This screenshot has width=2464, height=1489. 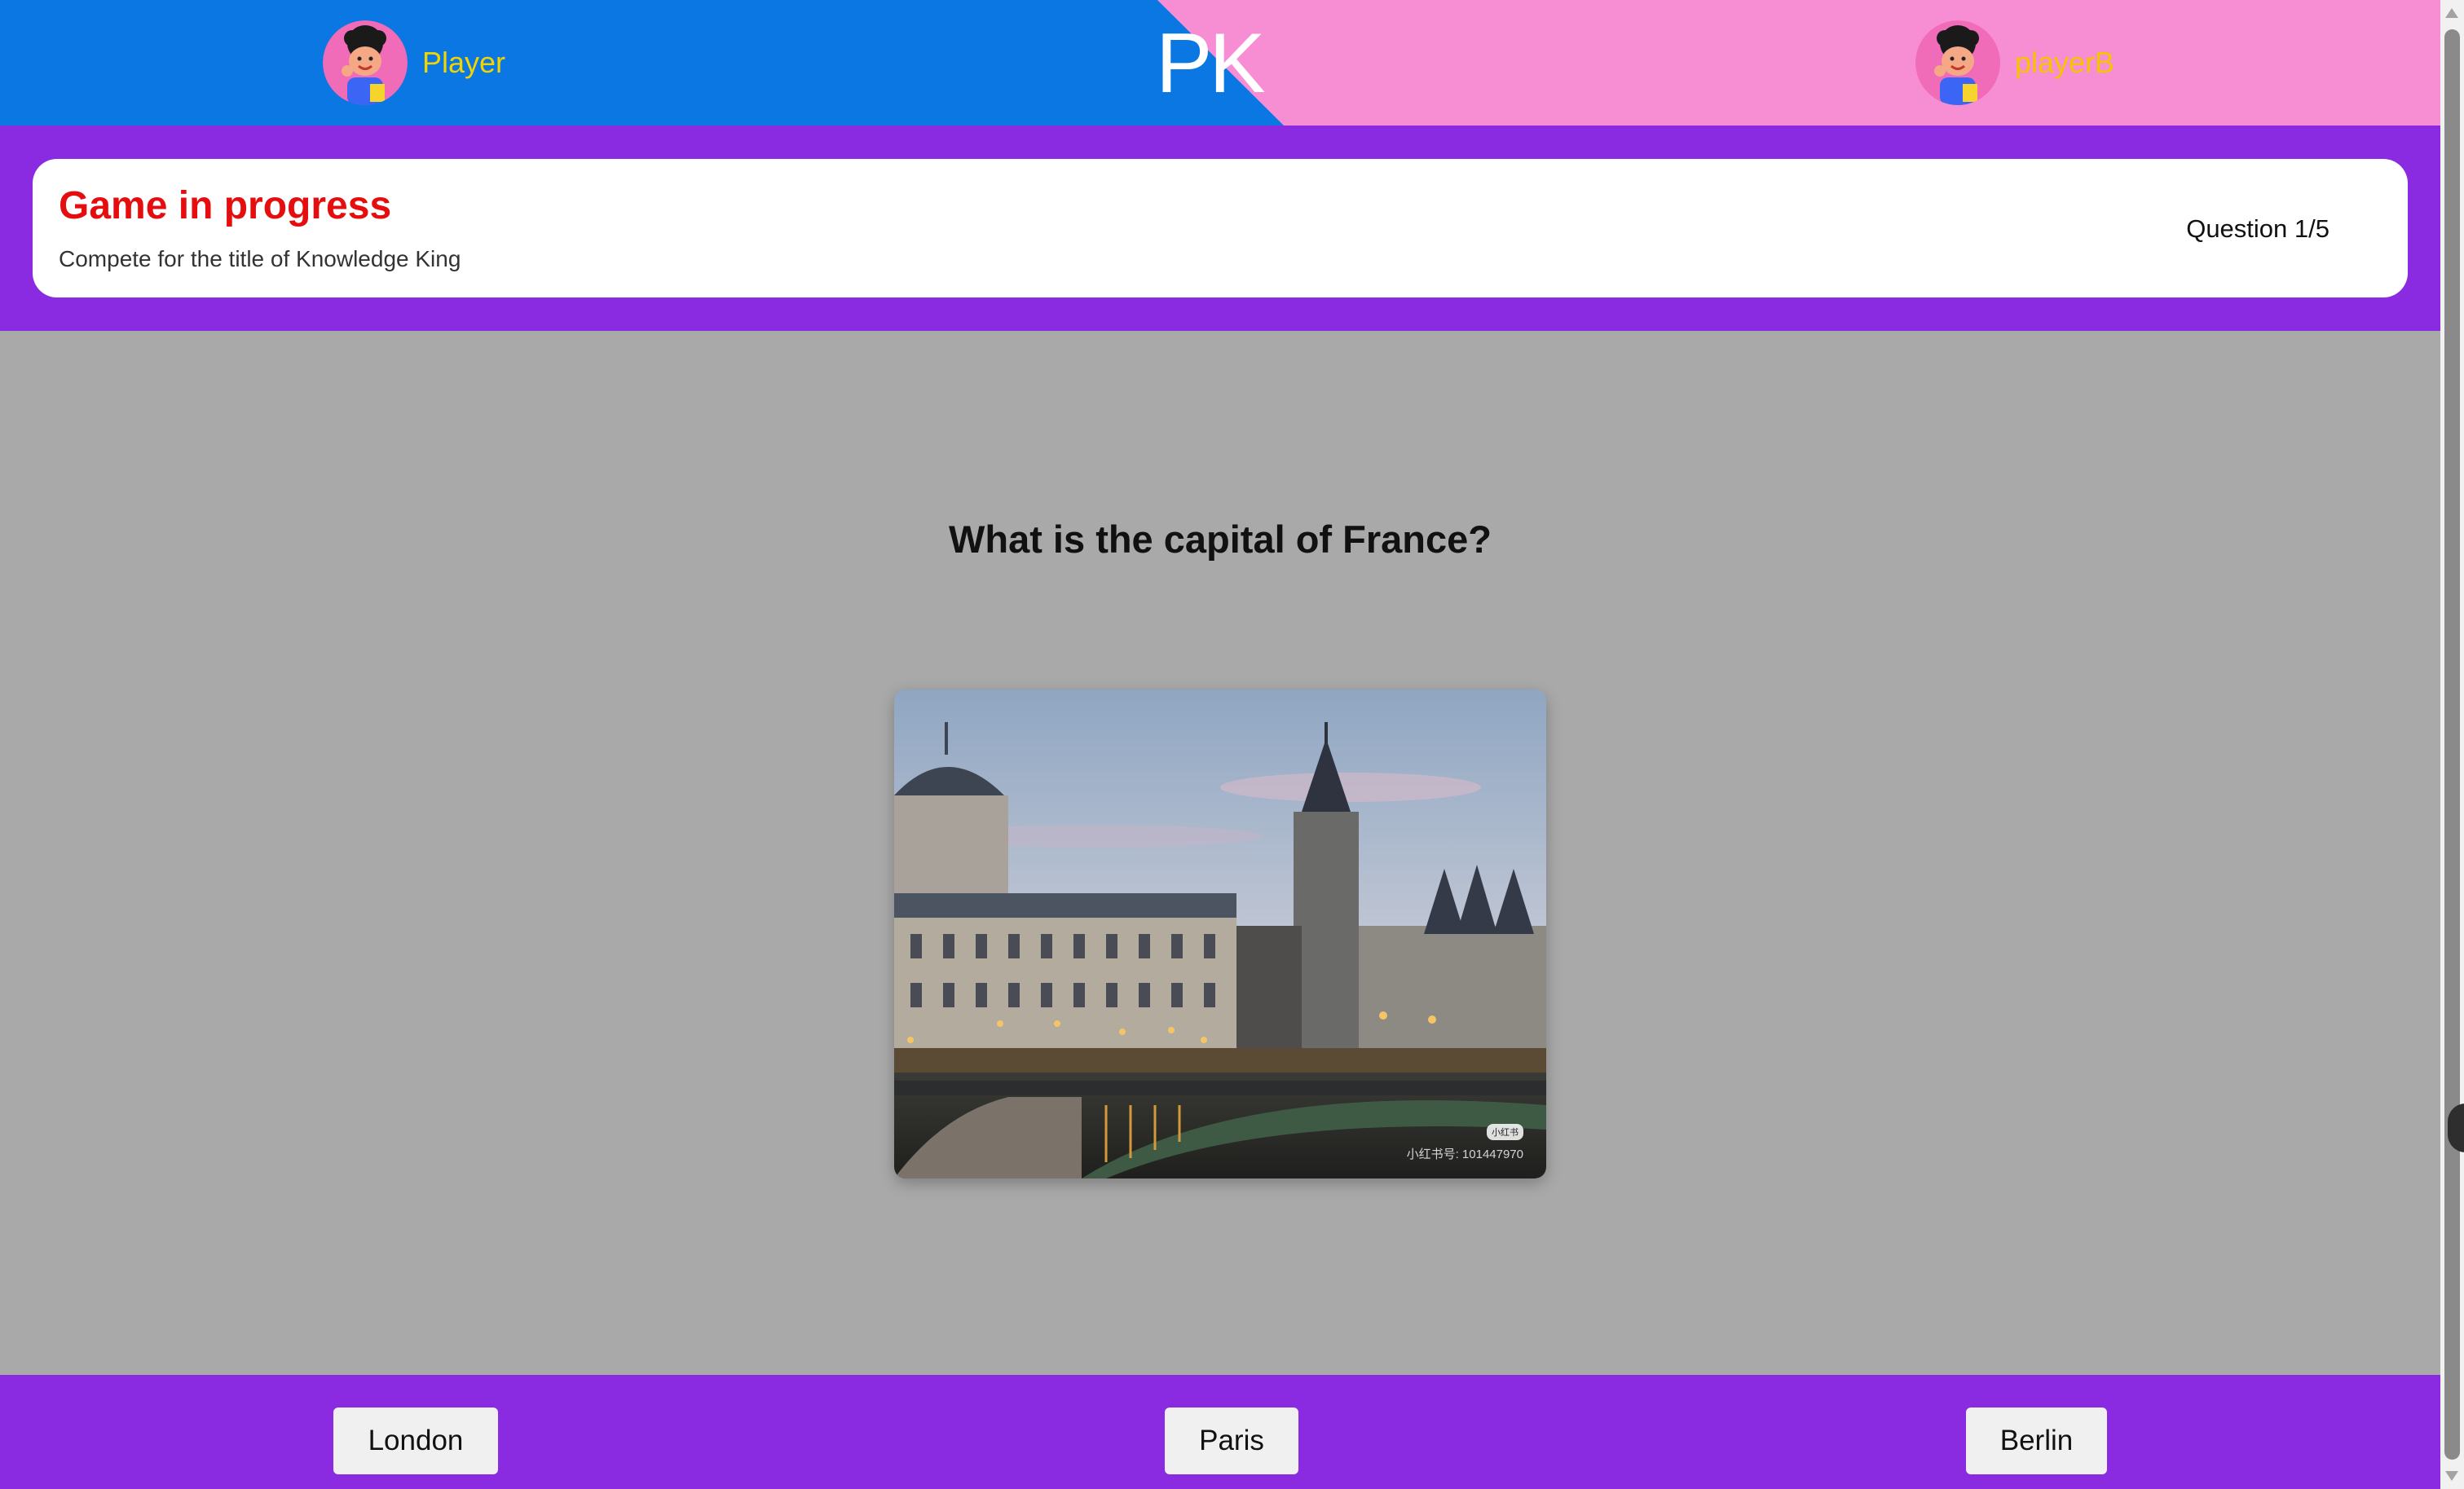 What do you see at coordinates (1232, 1441) in the screenshot?
I see `answer-button-paris: Paris` at bounding box center [1232, 1441].